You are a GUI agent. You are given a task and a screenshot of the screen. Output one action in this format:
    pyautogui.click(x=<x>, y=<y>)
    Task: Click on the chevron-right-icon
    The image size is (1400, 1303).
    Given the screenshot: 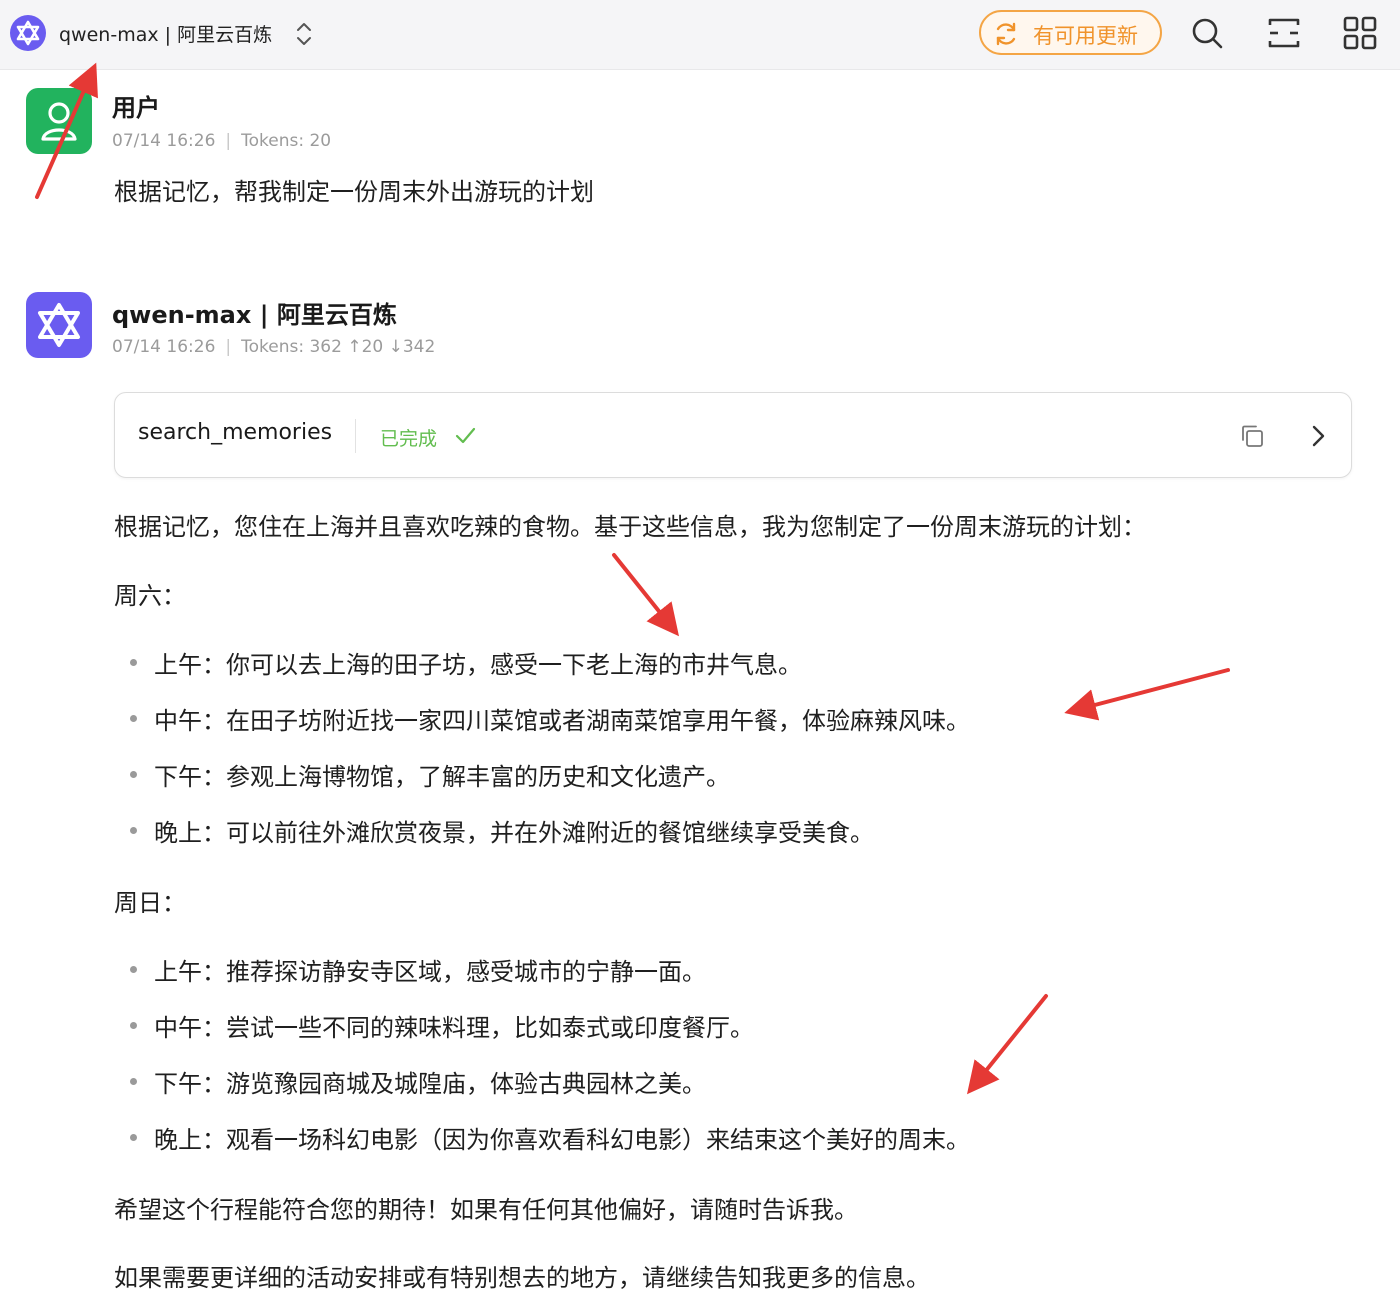 What is the action you would take?
    pyautogui.click(x=1319, y=436)
    